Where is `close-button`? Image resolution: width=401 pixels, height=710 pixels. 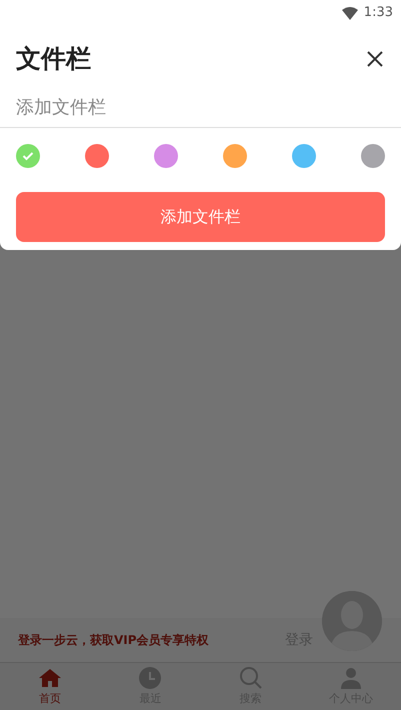
close-button is located at coordinates (375, 59).